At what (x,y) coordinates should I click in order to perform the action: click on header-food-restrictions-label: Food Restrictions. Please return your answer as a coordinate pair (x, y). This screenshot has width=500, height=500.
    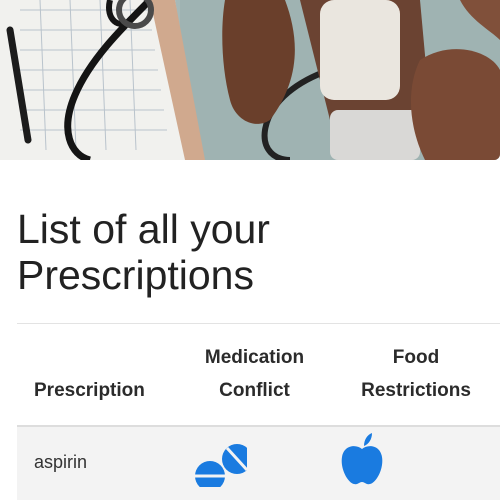
    Looking at the image, I should click on (416, 383).